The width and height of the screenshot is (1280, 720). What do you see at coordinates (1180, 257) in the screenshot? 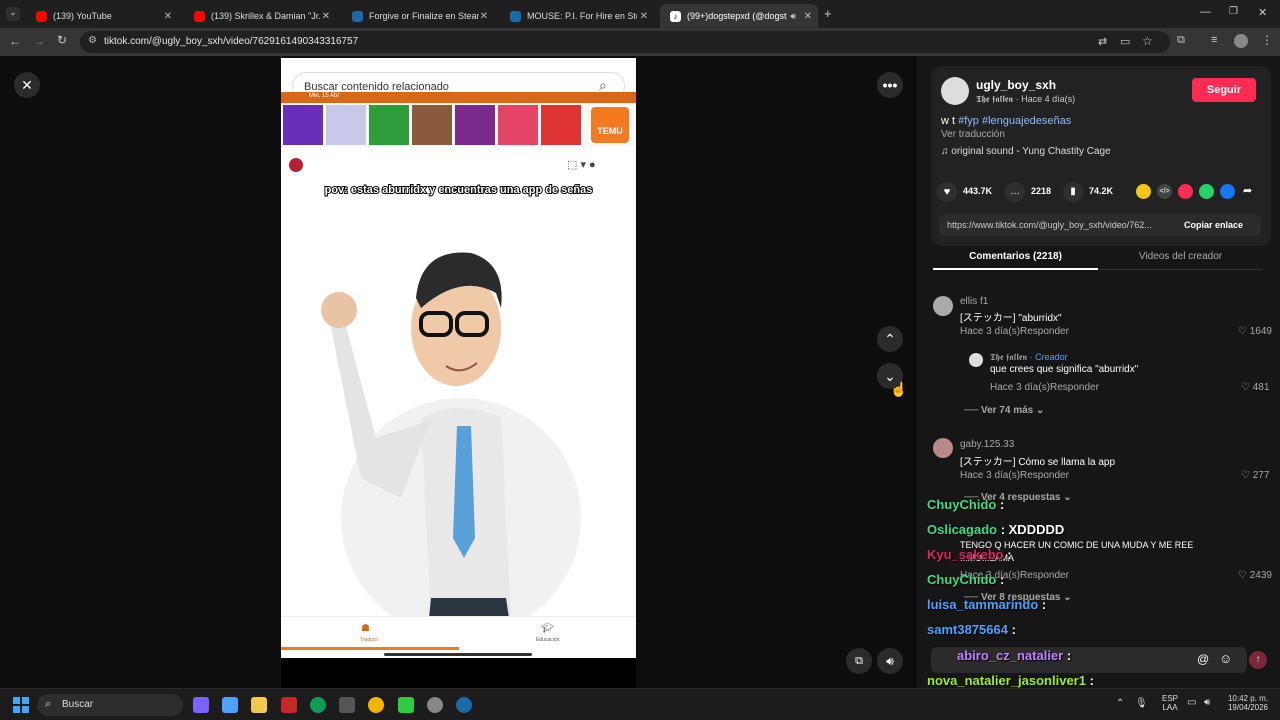
I see `tab-creator-videos: Videos del creador` at bounding box center [1180, 257].